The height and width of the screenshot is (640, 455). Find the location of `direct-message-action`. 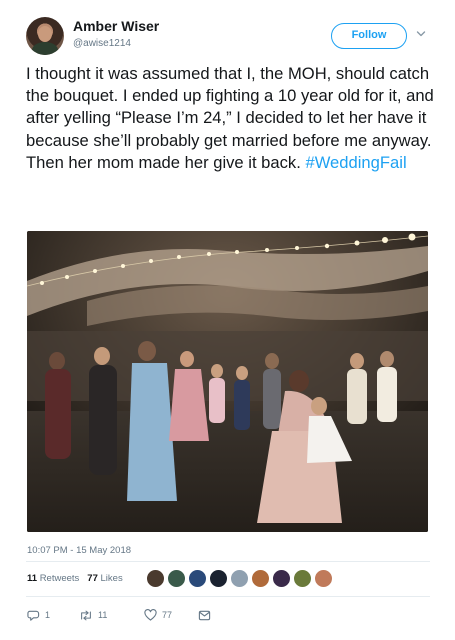

direct-message-action is located at coordinates (207, 615).